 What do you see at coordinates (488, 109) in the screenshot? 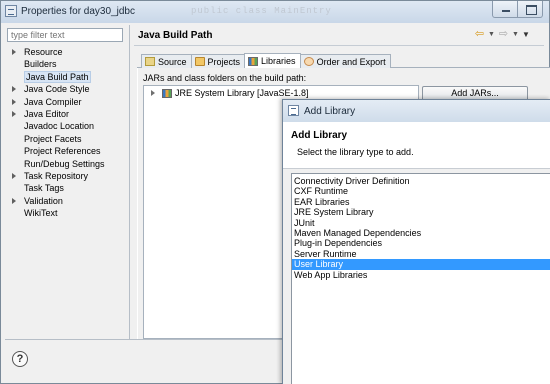
I see `dialog-title-glare` at bounding box center [488, 109].